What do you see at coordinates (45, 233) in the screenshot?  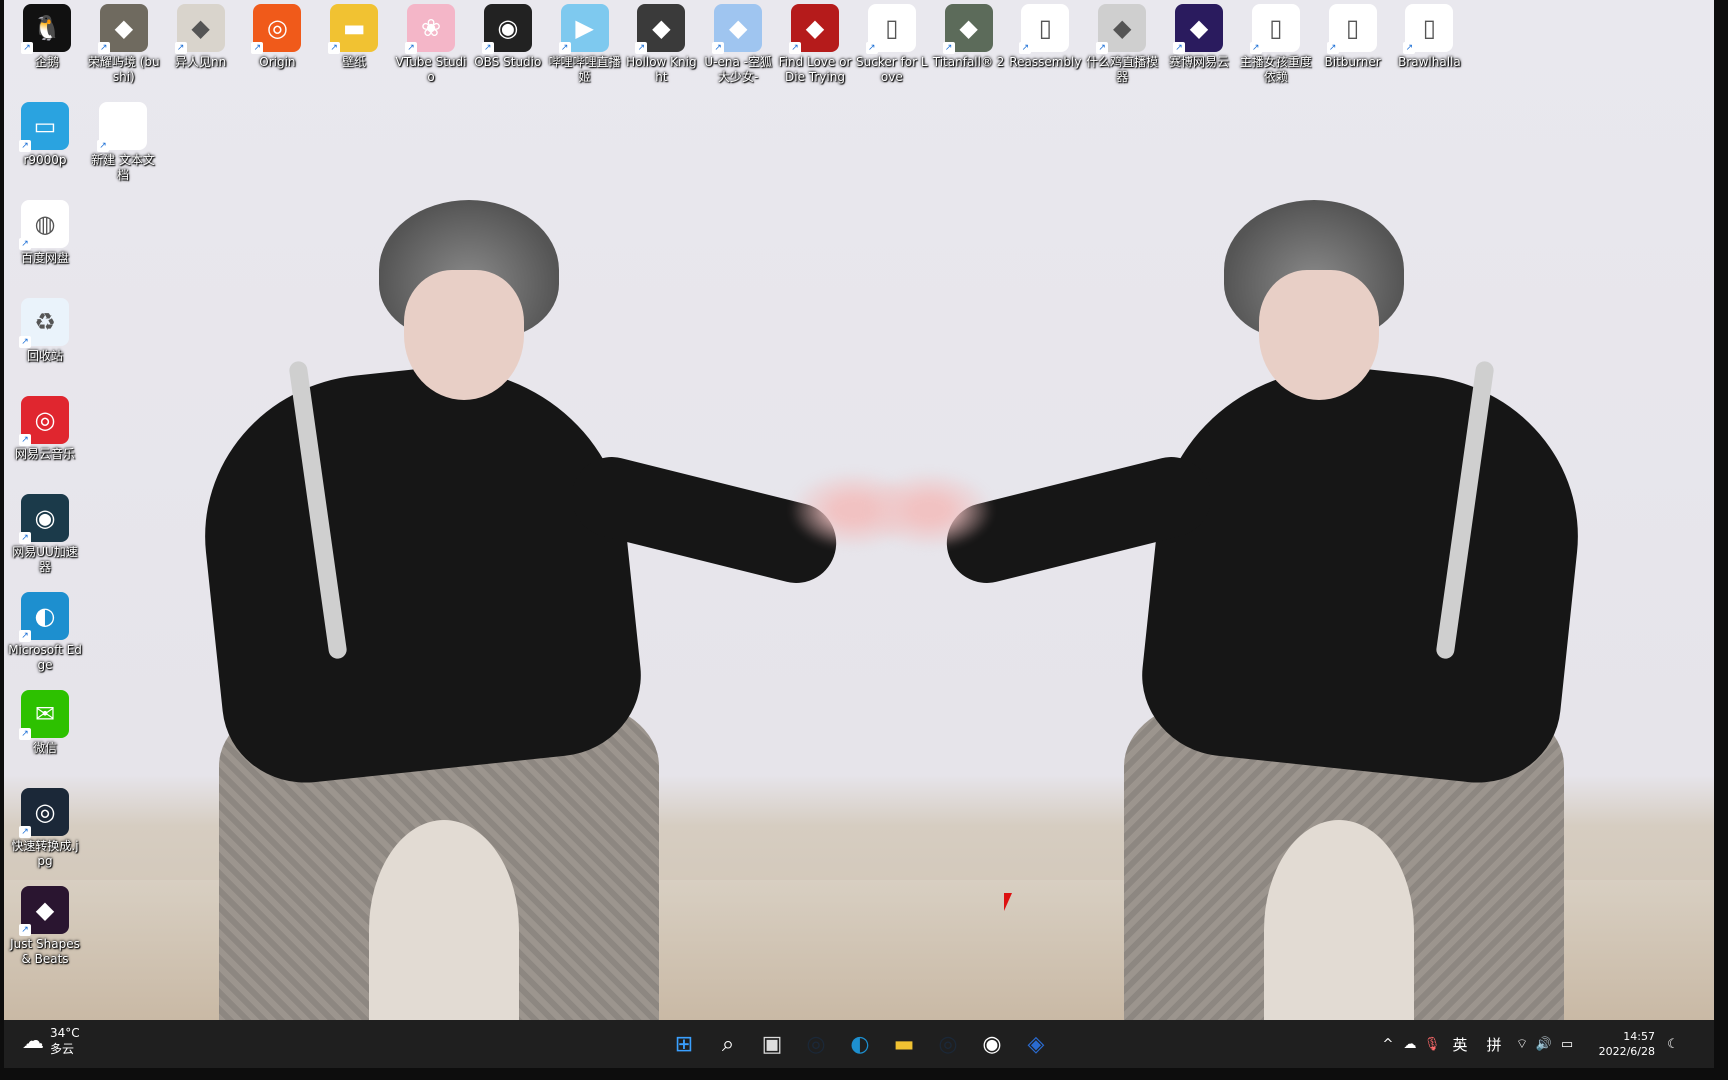 I see `desktop-icon: ◍ ↗ 百度网盘` at bounding box center [45, 233].